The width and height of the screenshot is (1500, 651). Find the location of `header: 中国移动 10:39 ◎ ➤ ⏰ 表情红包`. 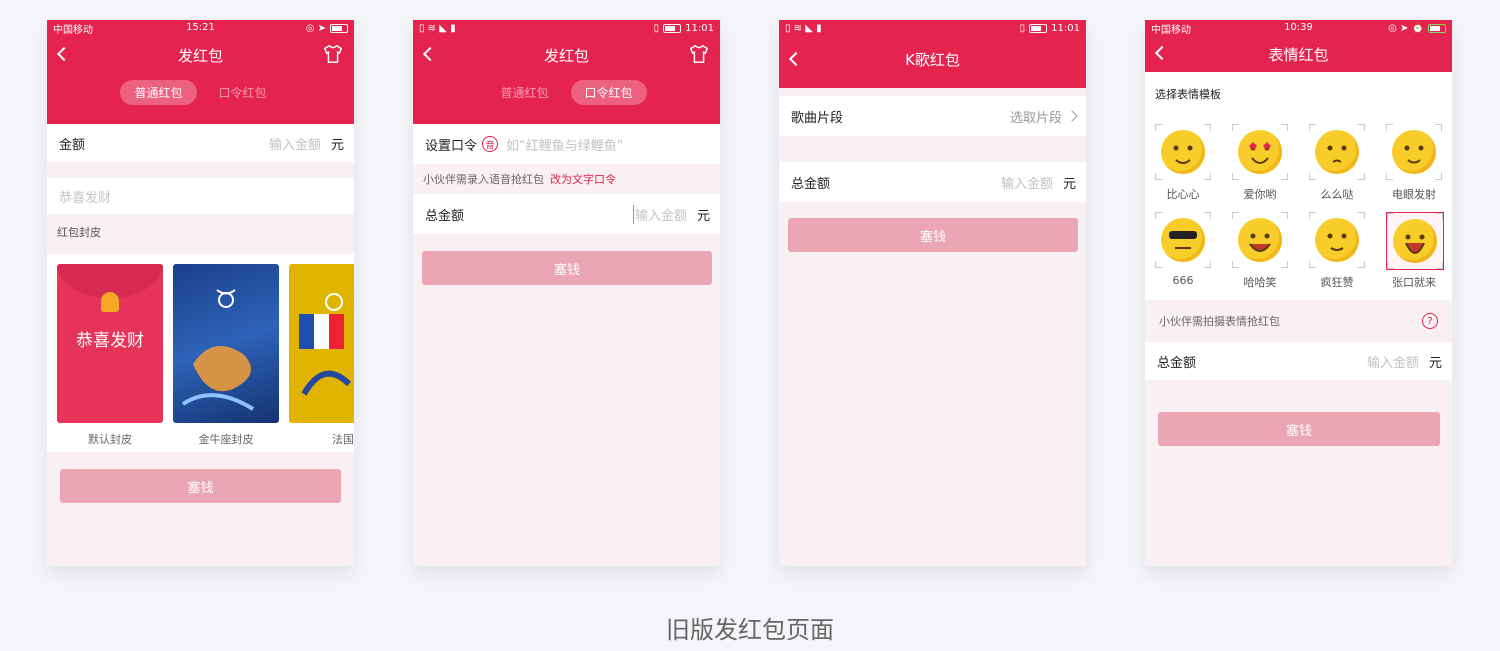

header: 中国移动 10:39 ◎ ➤ ⏰ 表情红包 is located at coordinates (1298, 46).